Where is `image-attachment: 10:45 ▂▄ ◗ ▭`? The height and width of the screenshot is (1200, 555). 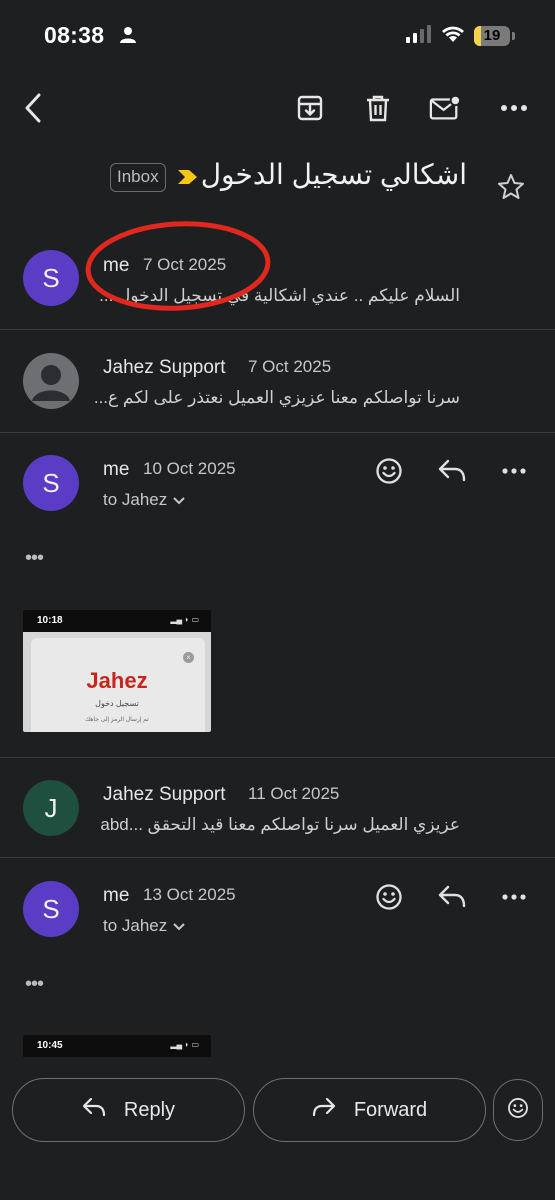
image-attachment: 10:45 ▂▄ ◗ ▭ is located at coordinates (117, 1052).